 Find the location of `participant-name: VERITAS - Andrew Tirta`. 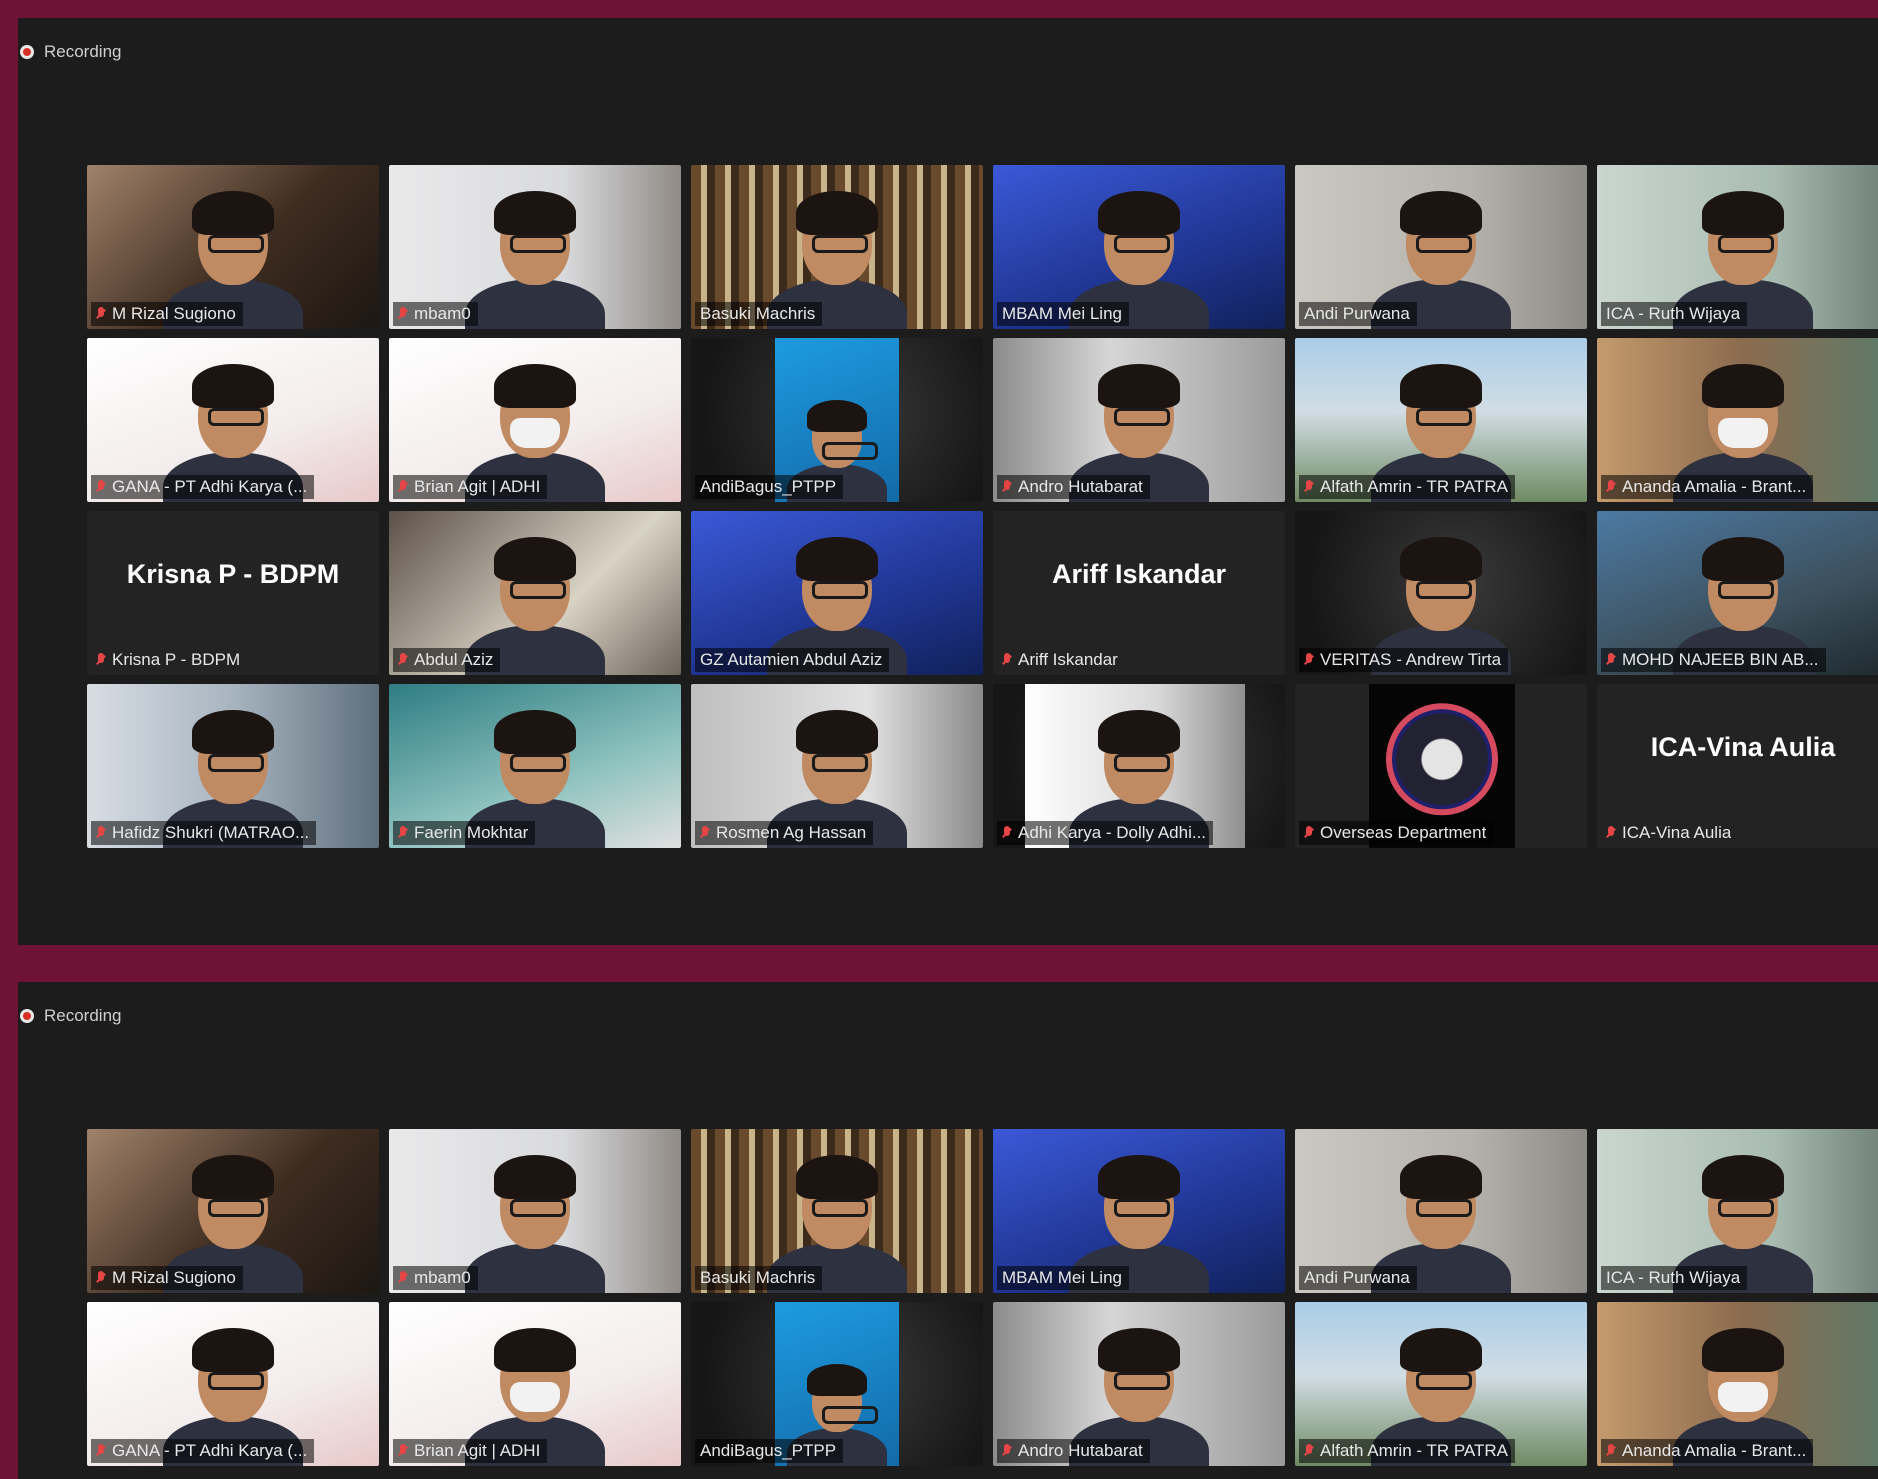

participant-name: VERITAS - Andrew Tirta is located at coordinates (1411, 659).